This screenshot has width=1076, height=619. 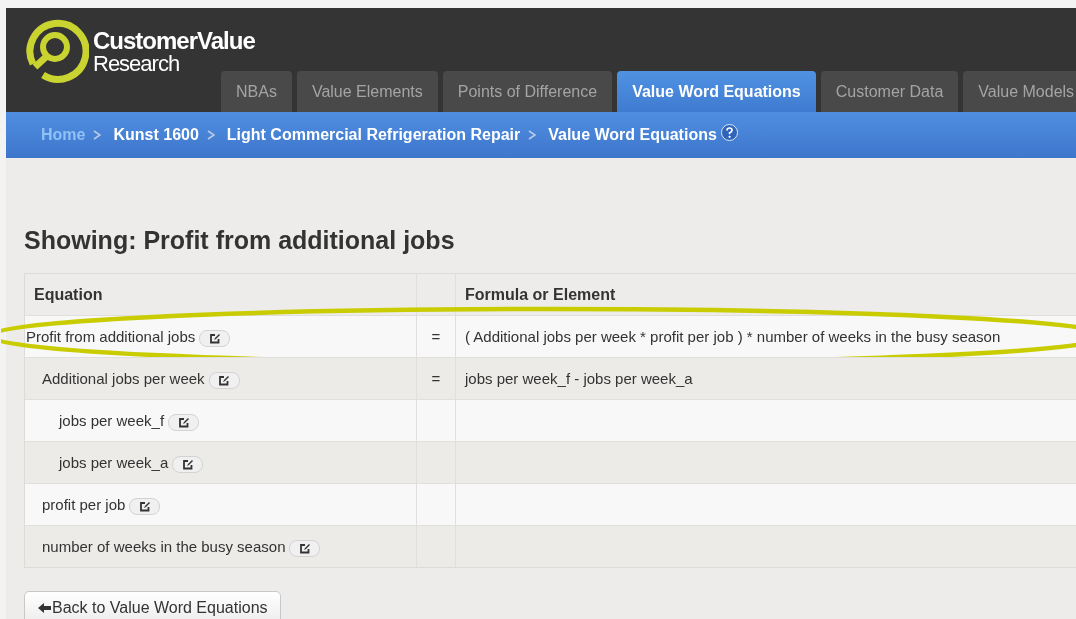 I want to click on breadcrumb-link: Kunst 1600, so click(x=156, y=135).